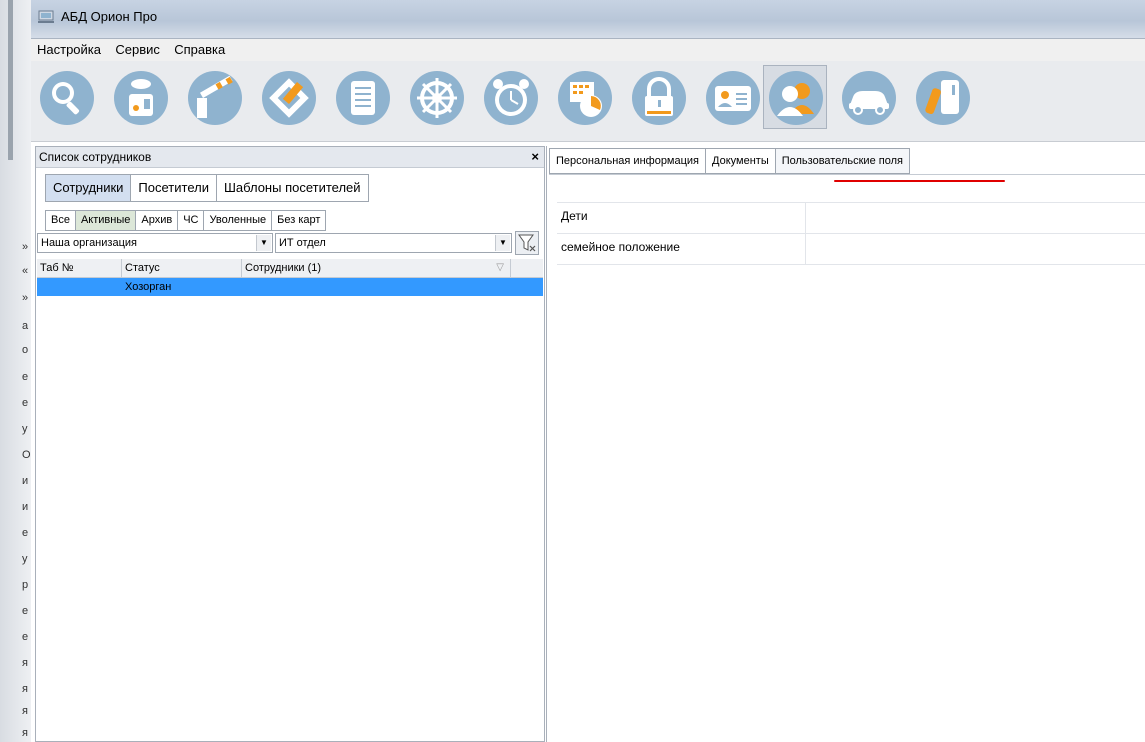 The height and width of the screenshot is (742, 1145). I want to click on floor-plan-button, so click(289, 98).